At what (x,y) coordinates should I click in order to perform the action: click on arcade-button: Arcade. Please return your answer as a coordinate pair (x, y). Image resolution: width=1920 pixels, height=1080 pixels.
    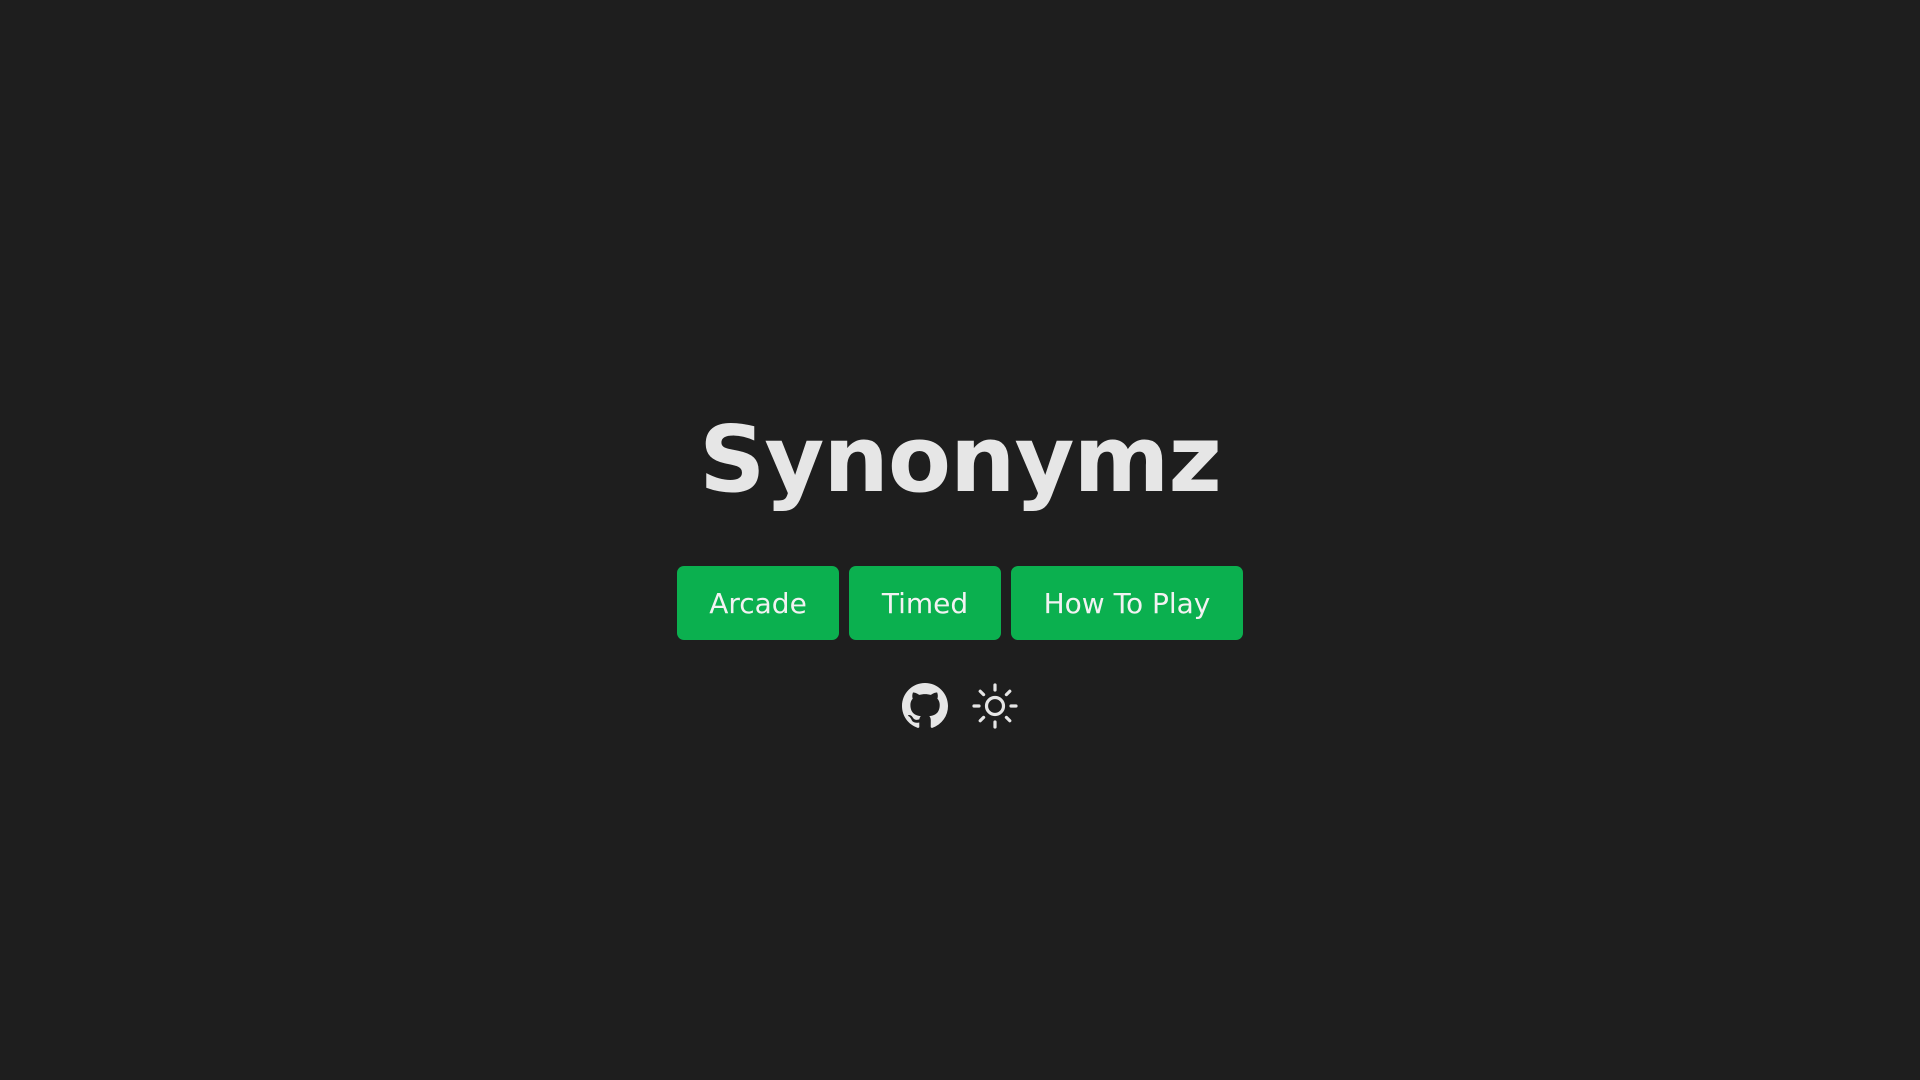
    Looking at the image, I should click on (758, 603).